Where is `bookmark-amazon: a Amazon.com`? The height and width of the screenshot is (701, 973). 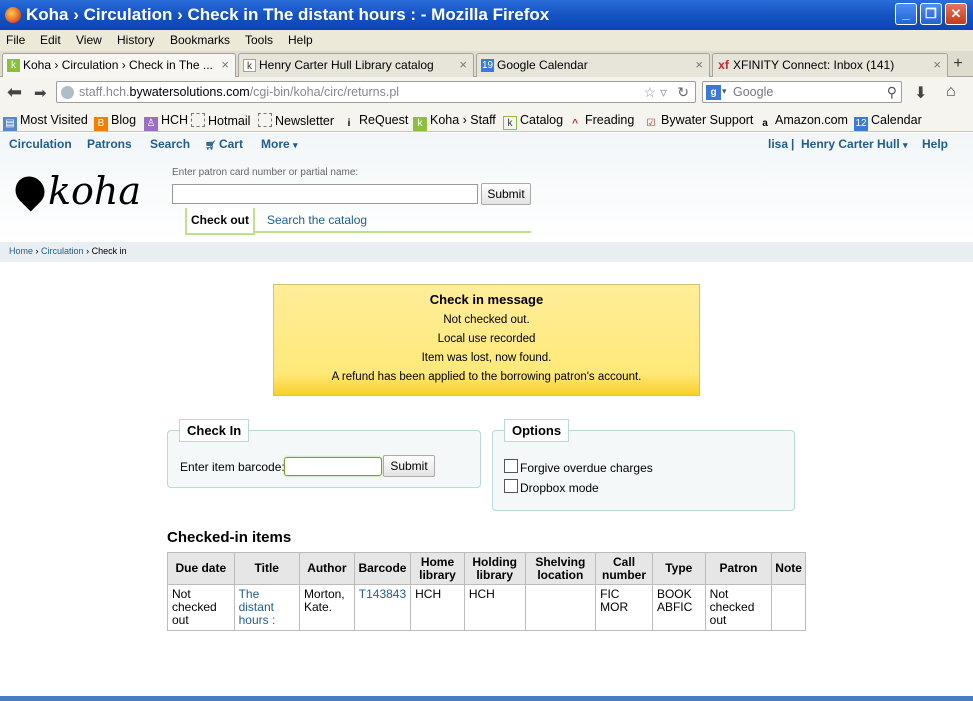
bookmark-amazon: a Amazon.com is located at coordinates (803, 122).